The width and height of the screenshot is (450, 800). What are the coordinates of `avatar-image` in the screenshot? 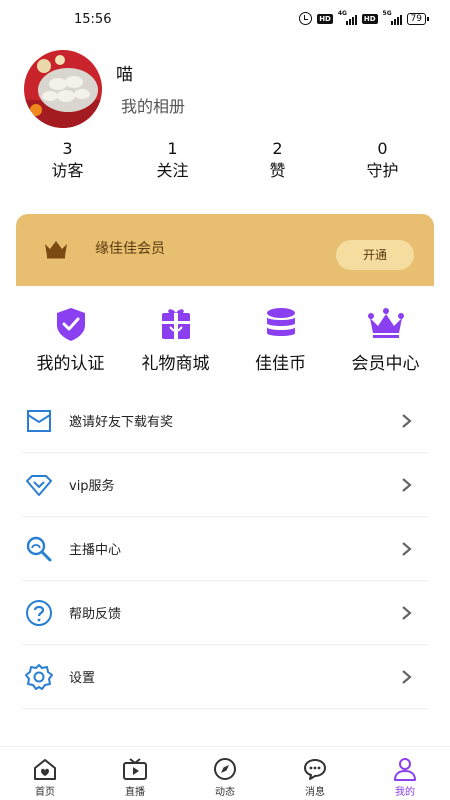 It's located at (63, 89).